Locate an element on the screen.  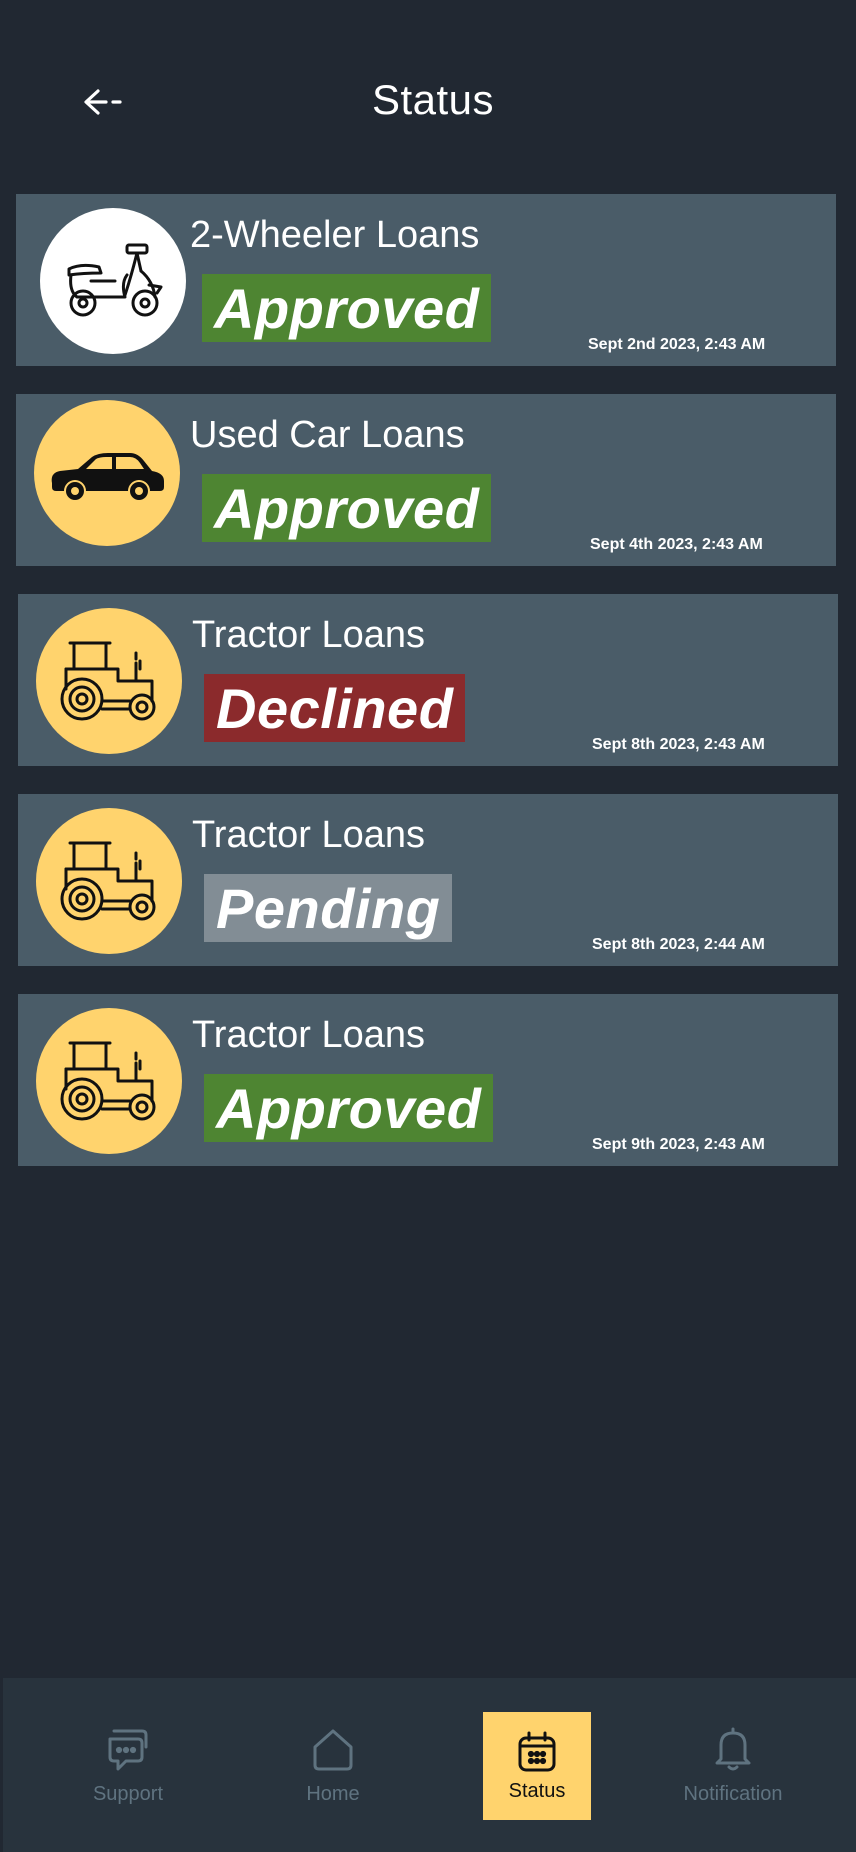
calendar-icon is located at coordinates (537, 1751).